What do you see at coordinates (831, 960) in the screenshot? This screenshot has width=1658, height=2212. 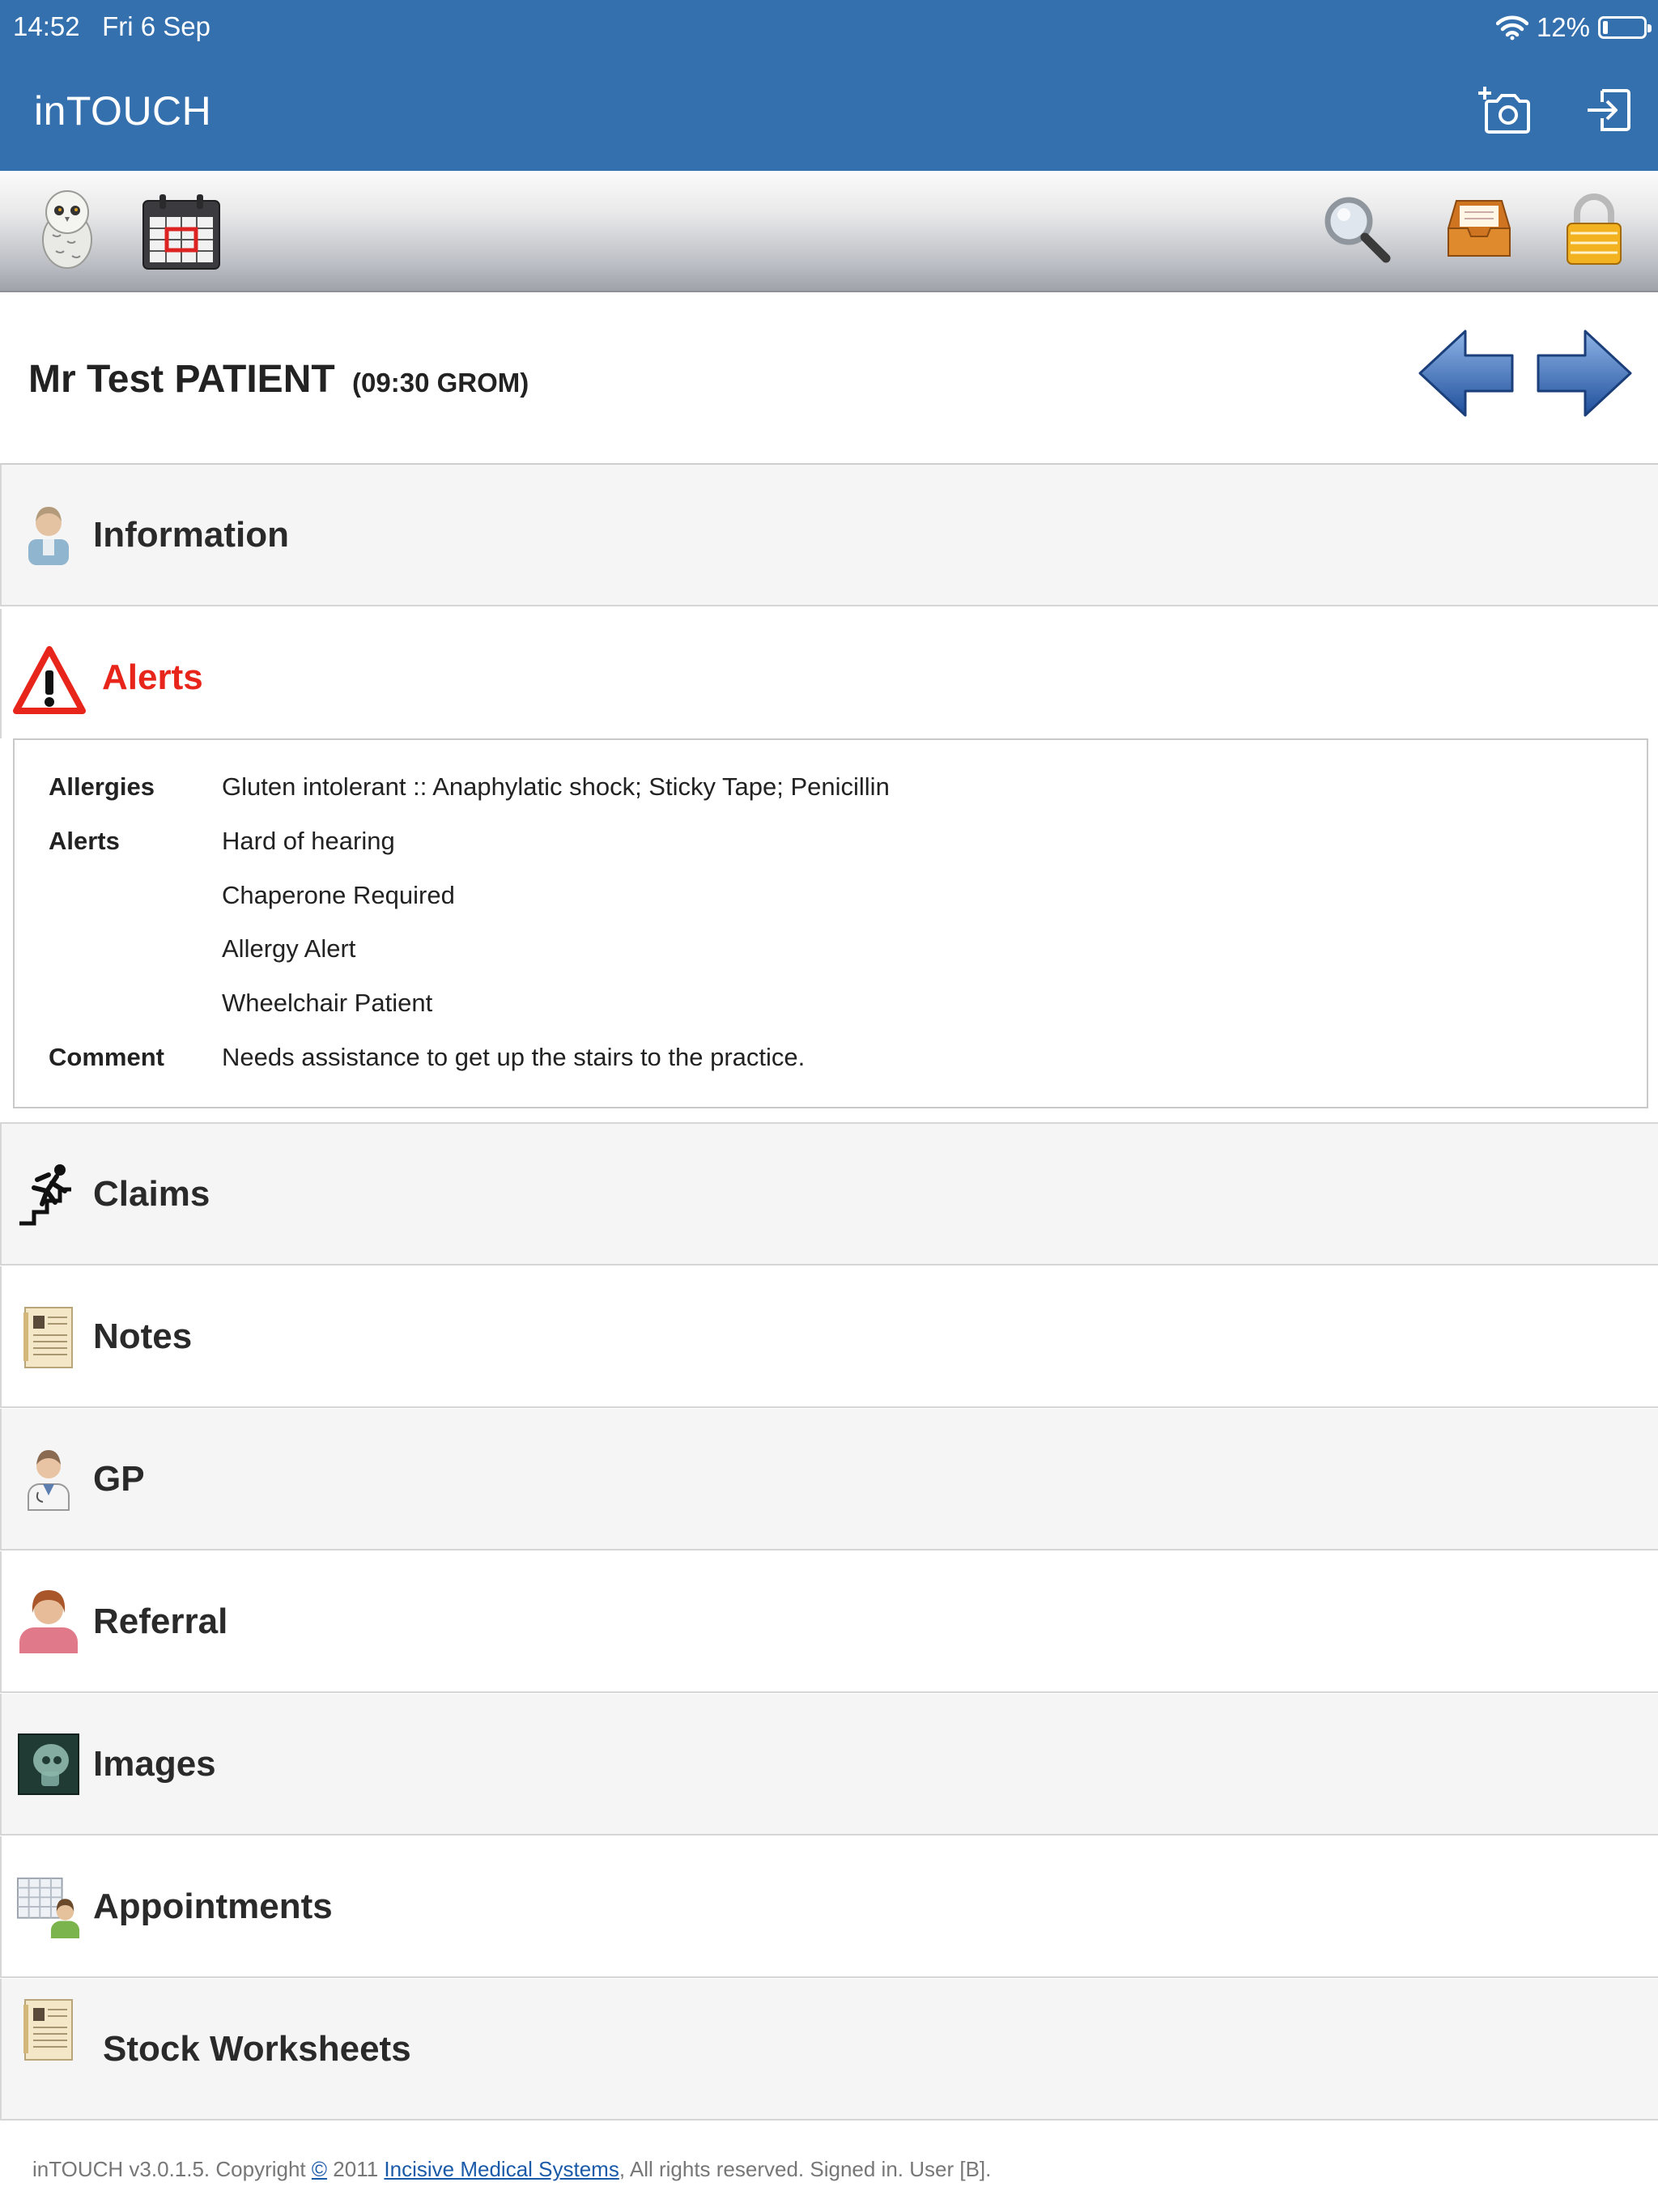 I see `alerts-row: Allergy Alert` at bounding box center [831, 960].